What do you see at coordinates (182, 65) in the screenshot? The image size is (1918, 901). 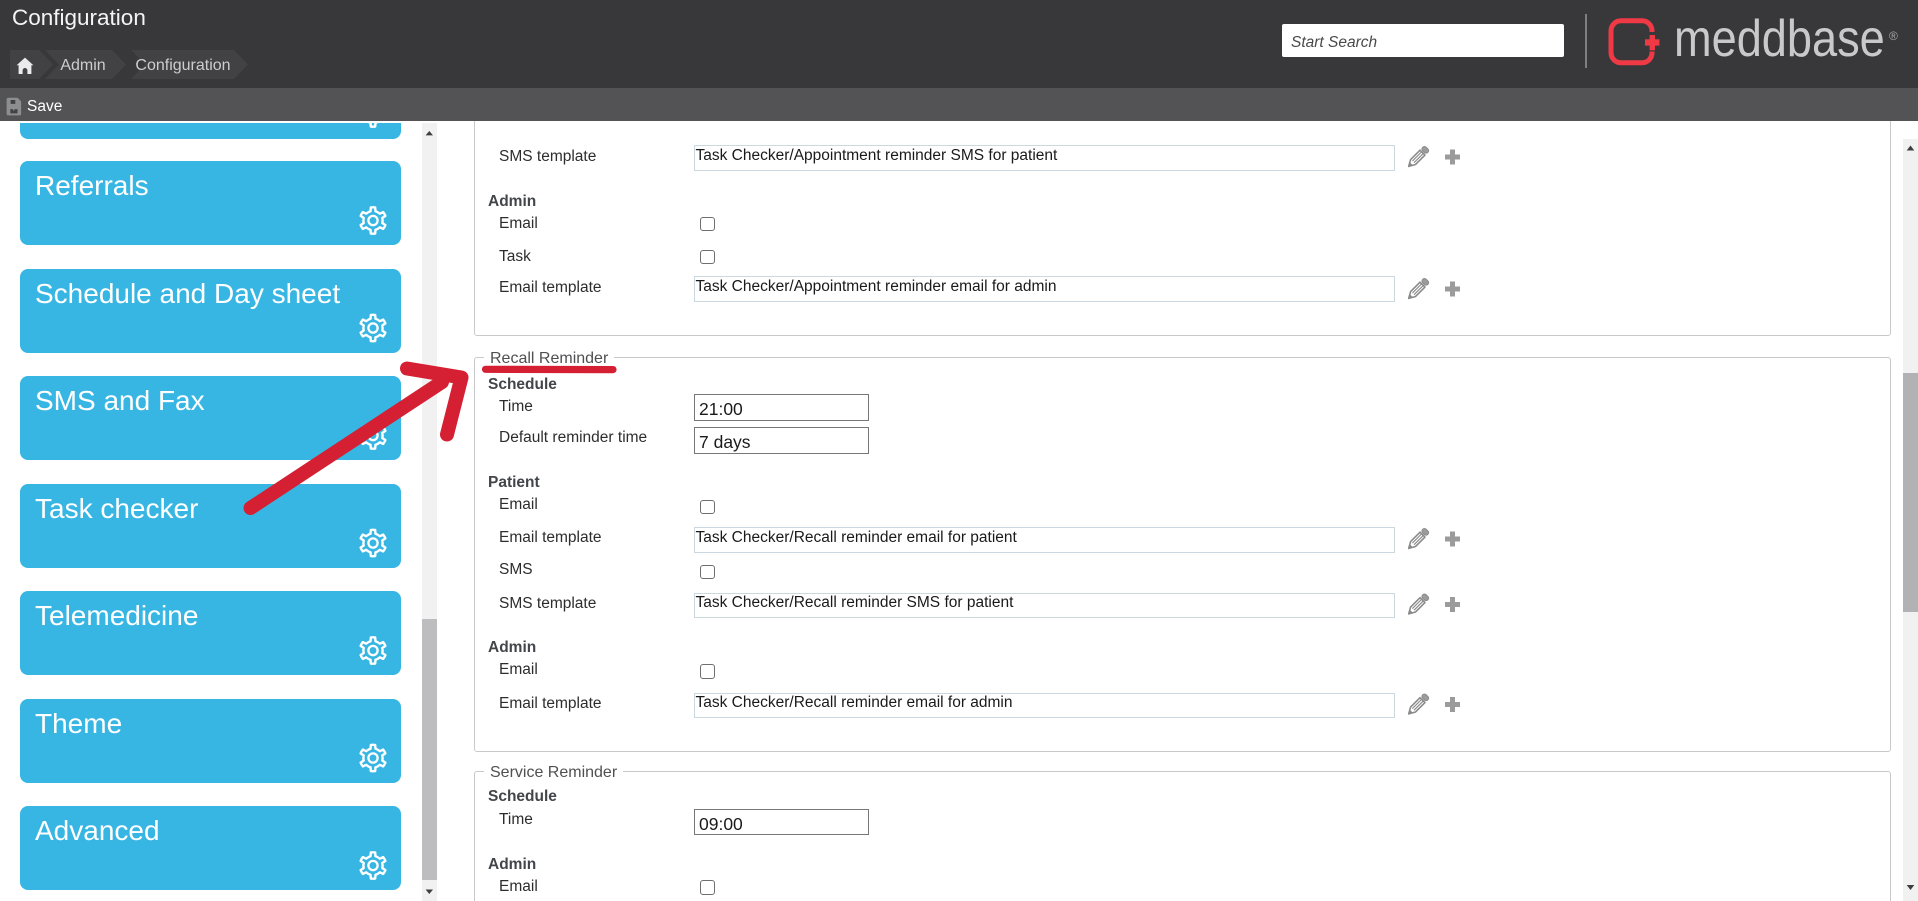 I see `svg-text: Configuration` at bounding box center [182, 65].